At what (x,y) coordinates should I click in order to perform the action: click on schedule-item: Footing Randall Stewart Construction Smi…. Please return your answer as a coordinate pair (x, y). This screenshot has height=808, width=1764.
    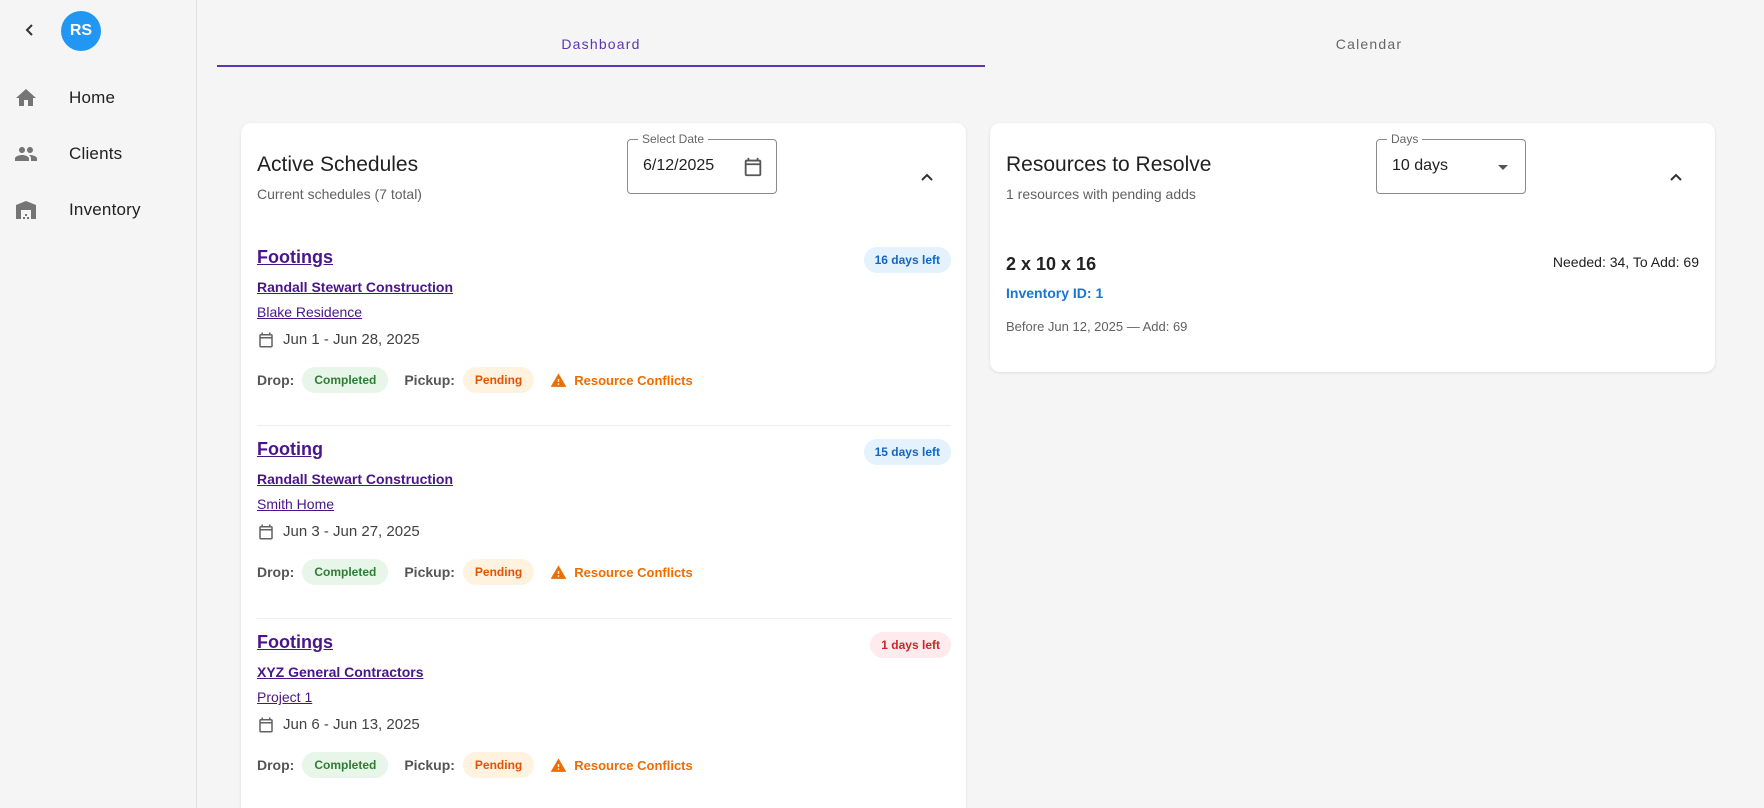
    Looking at the image, I should click on (604, 521).